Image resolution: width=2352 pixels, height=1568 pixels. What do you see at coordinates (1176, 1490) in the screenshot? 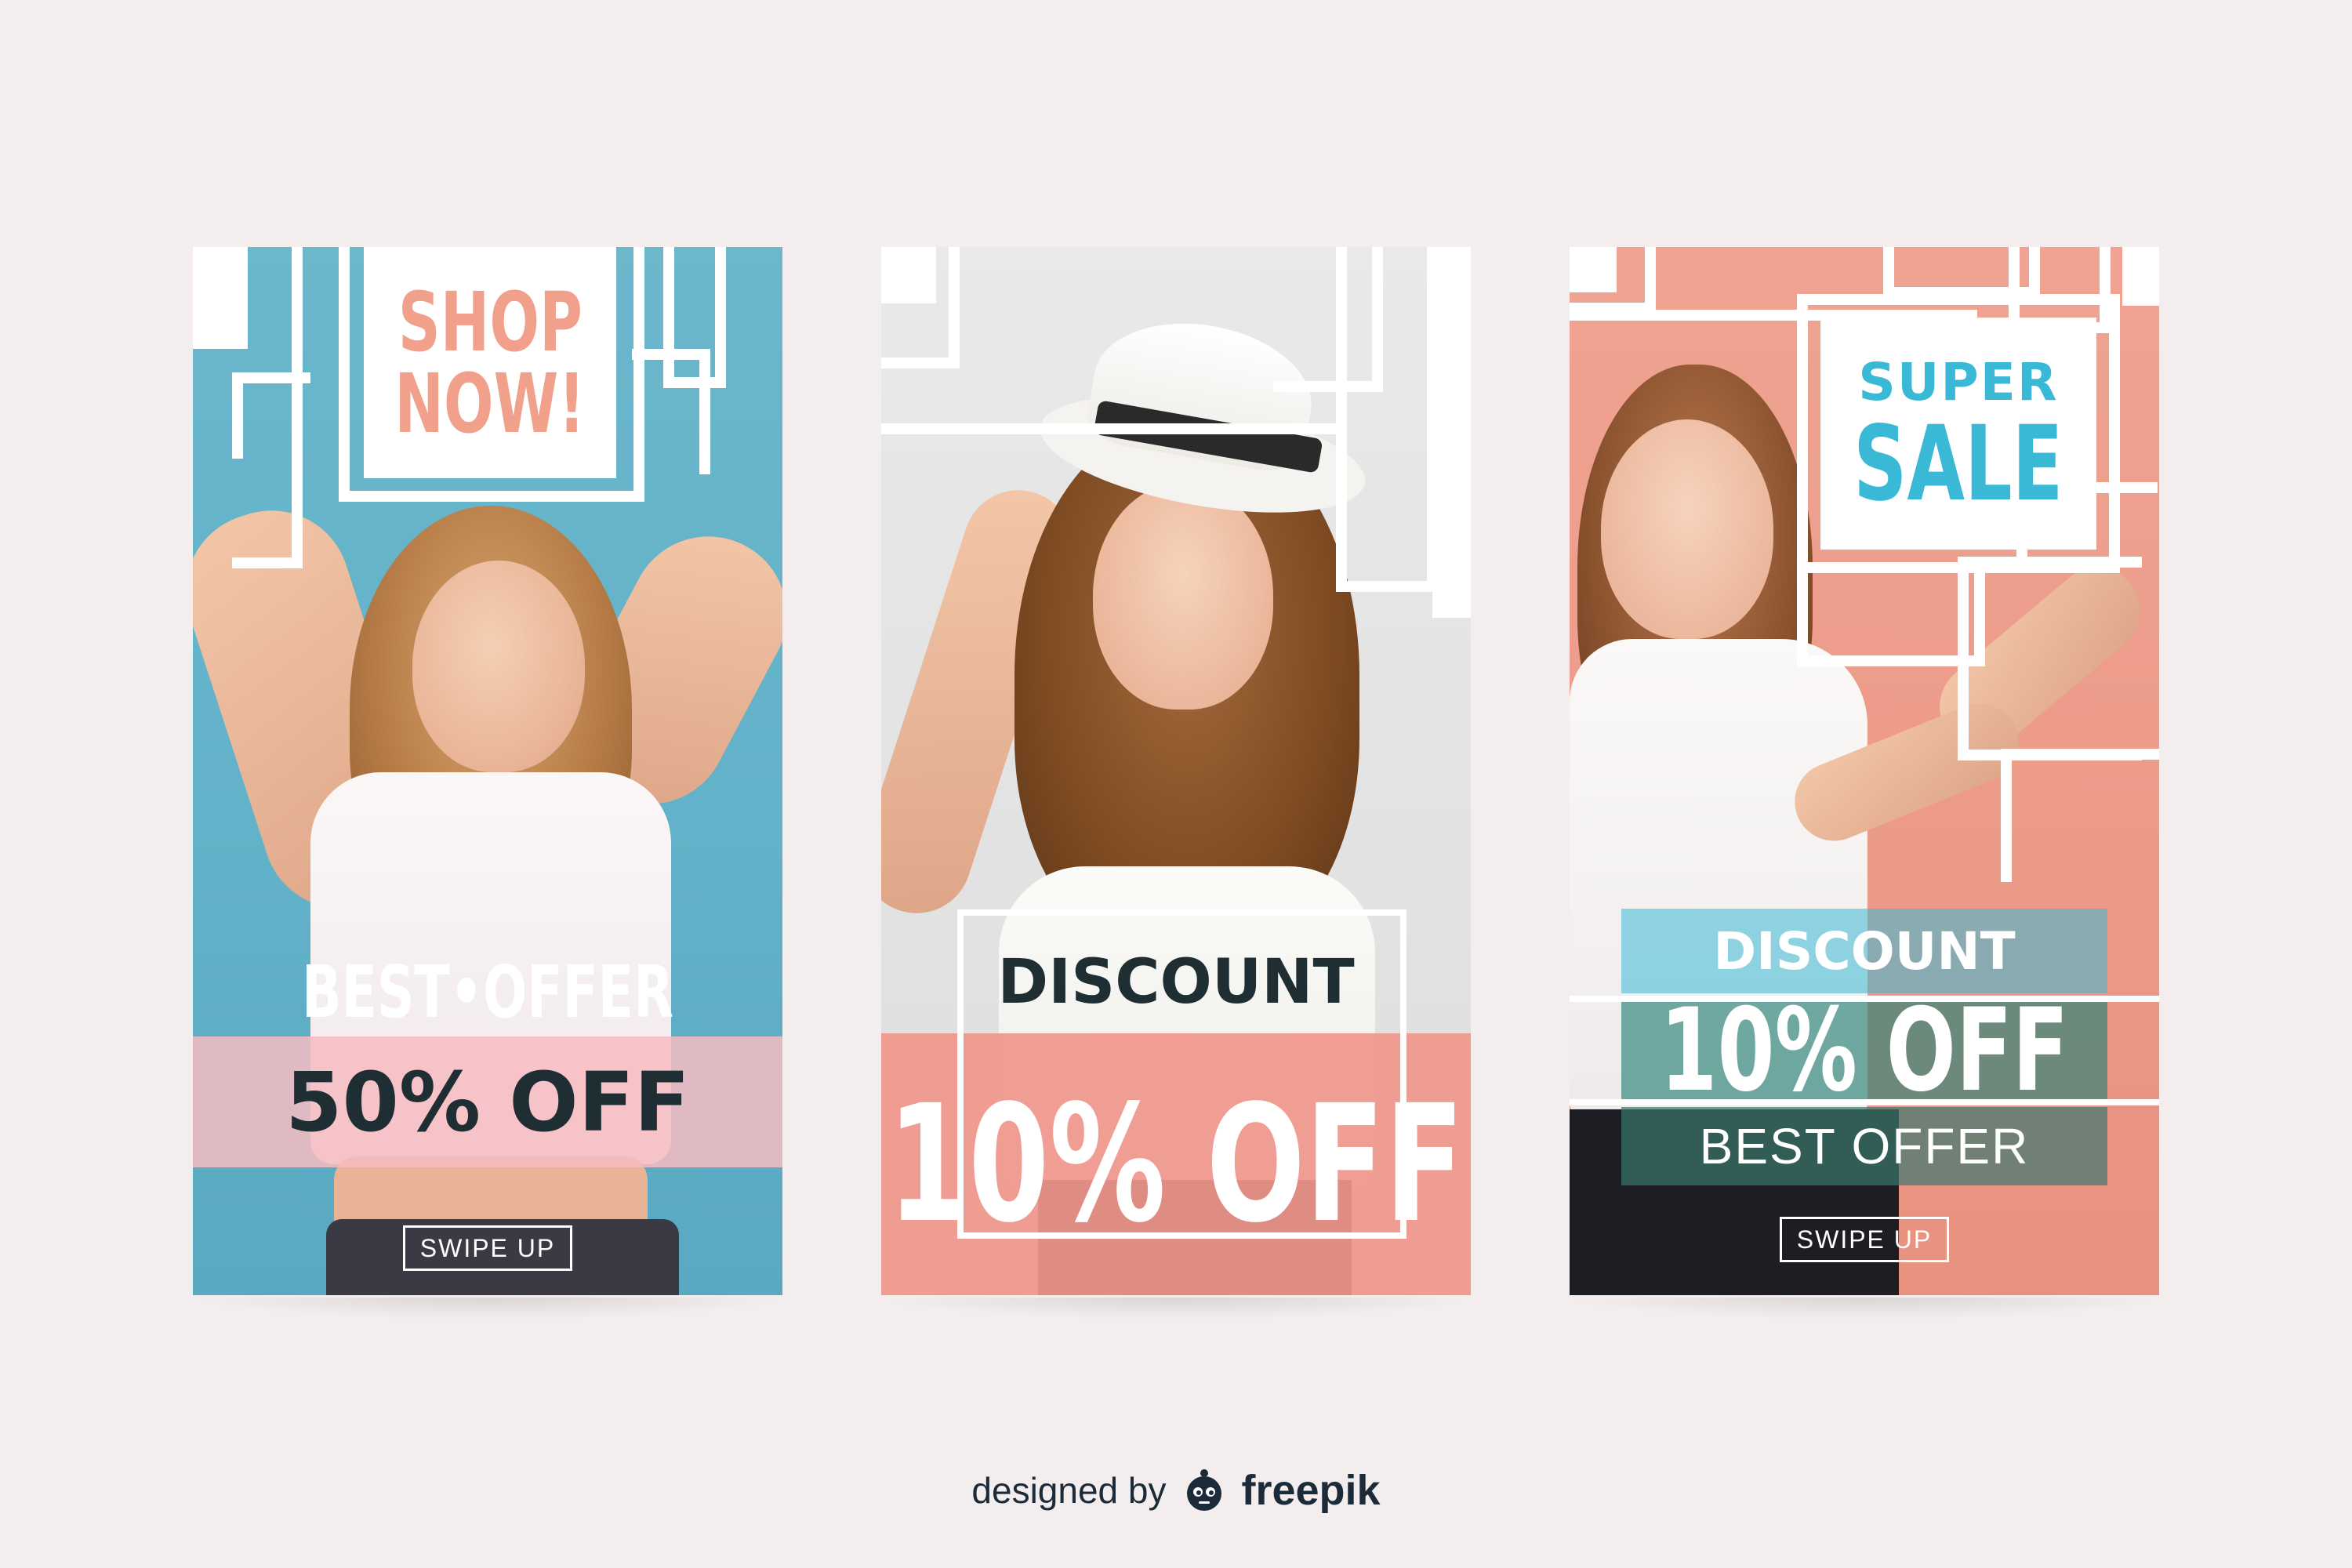
I see `footer-attribution: designed by freepik` at bounding box center [1176, 1490].